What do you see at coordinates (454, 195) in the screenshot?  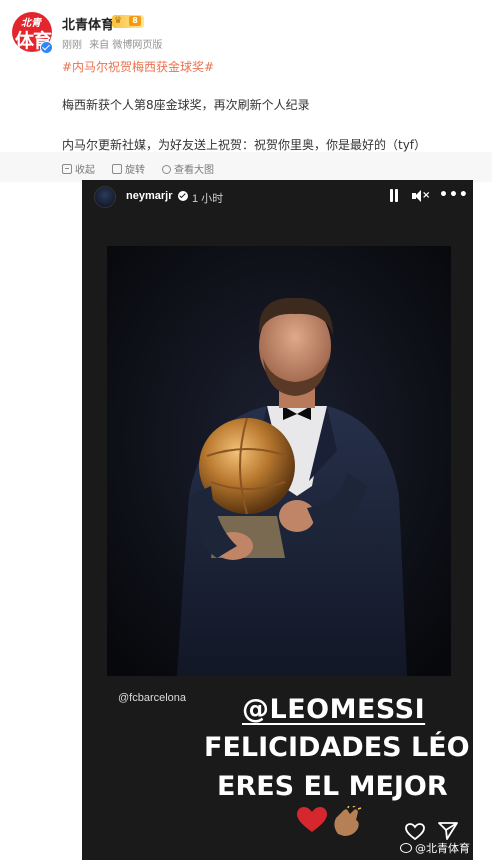 I see `more-icon: •••` at bounding box center [454, 195].